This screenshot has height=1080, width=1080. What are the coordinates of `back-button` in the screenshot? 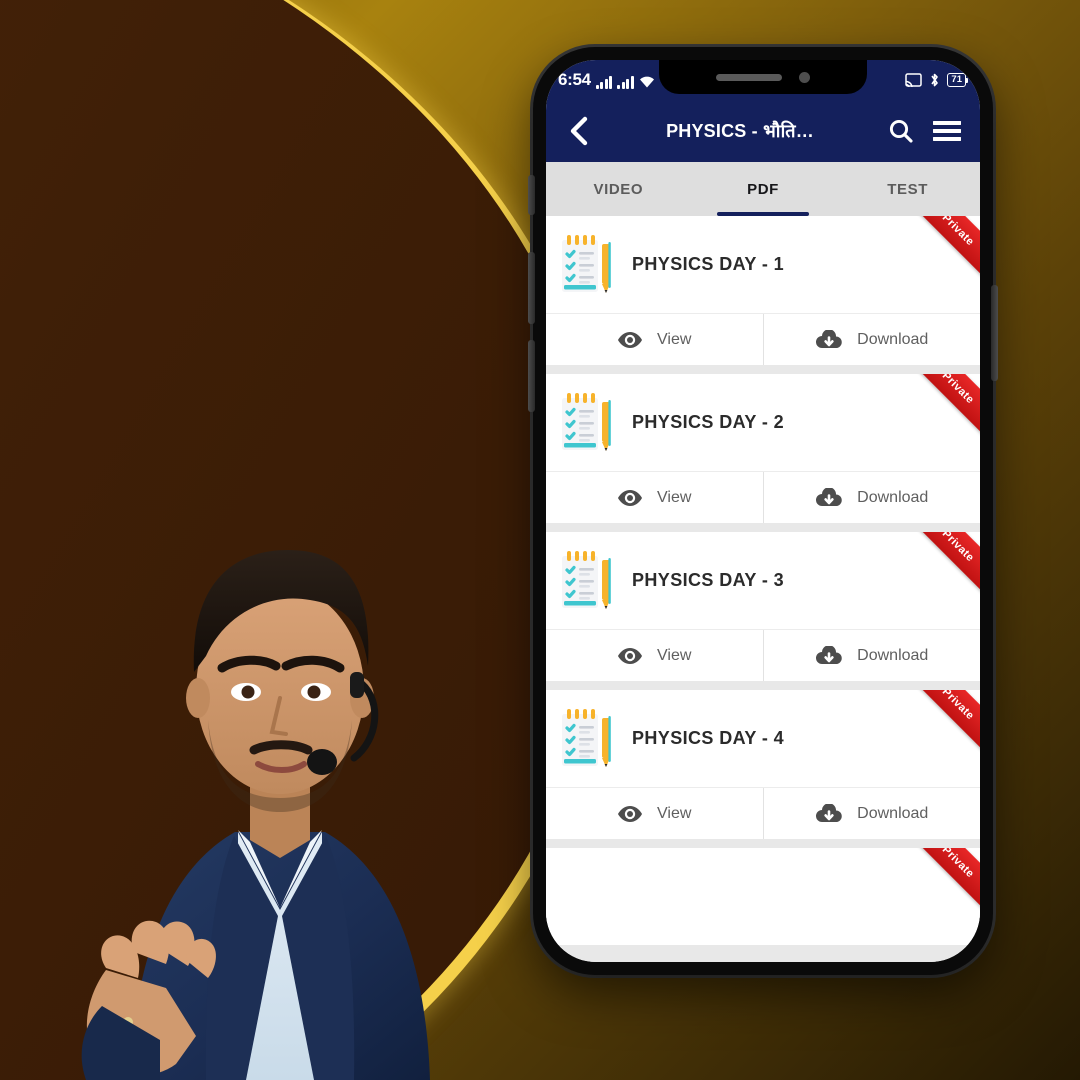 It's located at (579, 131).